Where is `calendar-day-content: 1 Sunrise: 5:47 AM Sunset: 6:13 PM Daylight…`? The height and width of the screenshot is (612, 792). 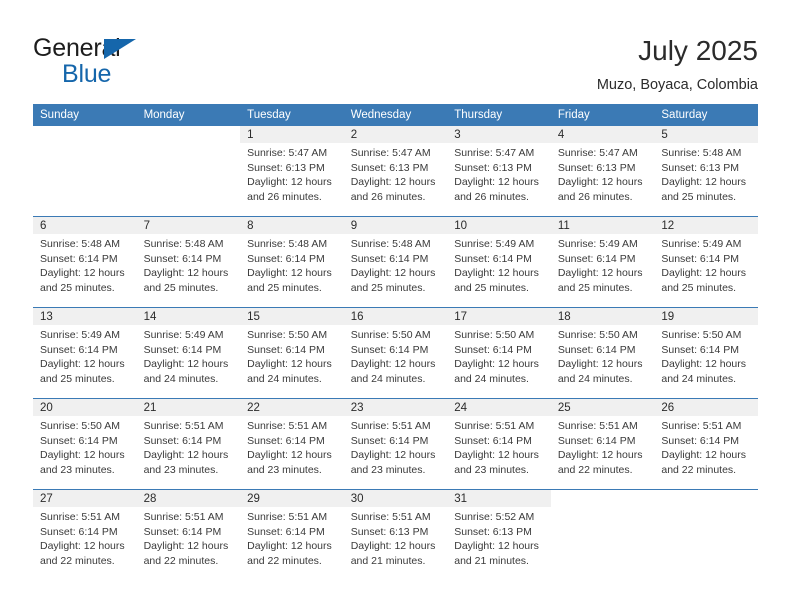
calendar-day-content: 1 Sunrise: 5:47 AM Sunset: 6:13 PM Daylight… is located at coordinates (292, 171).